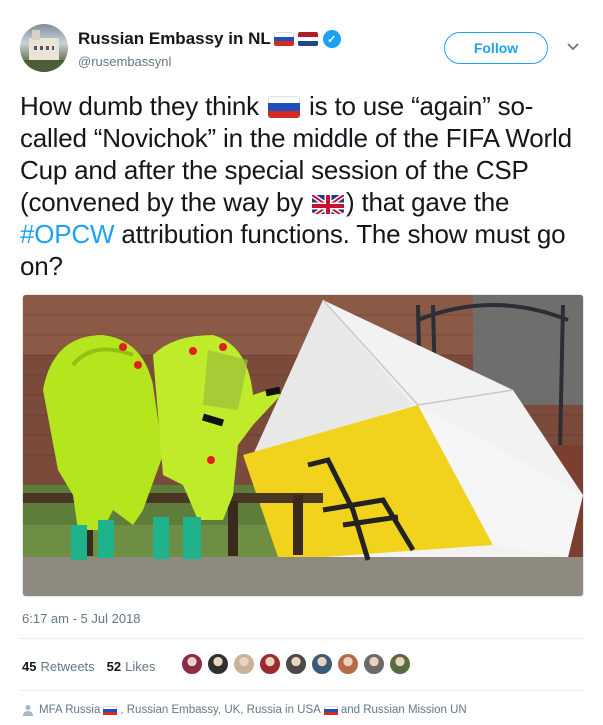 The image size is (603, 725). I want to click on display-name: Russian Embassy in NL, so click(174, 39).